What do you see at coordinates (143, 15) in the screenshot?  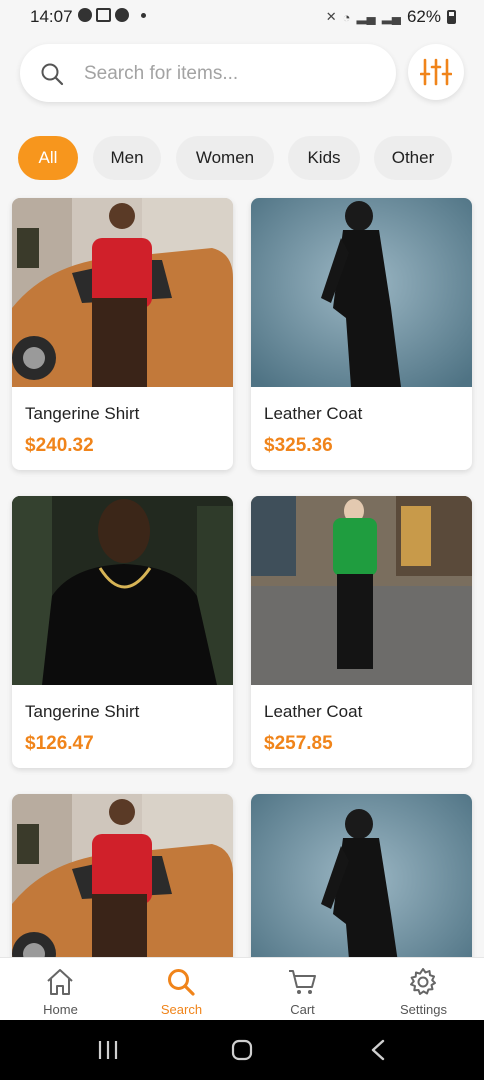 I see `more-notifications-icon` at bounding box center [143, 15].